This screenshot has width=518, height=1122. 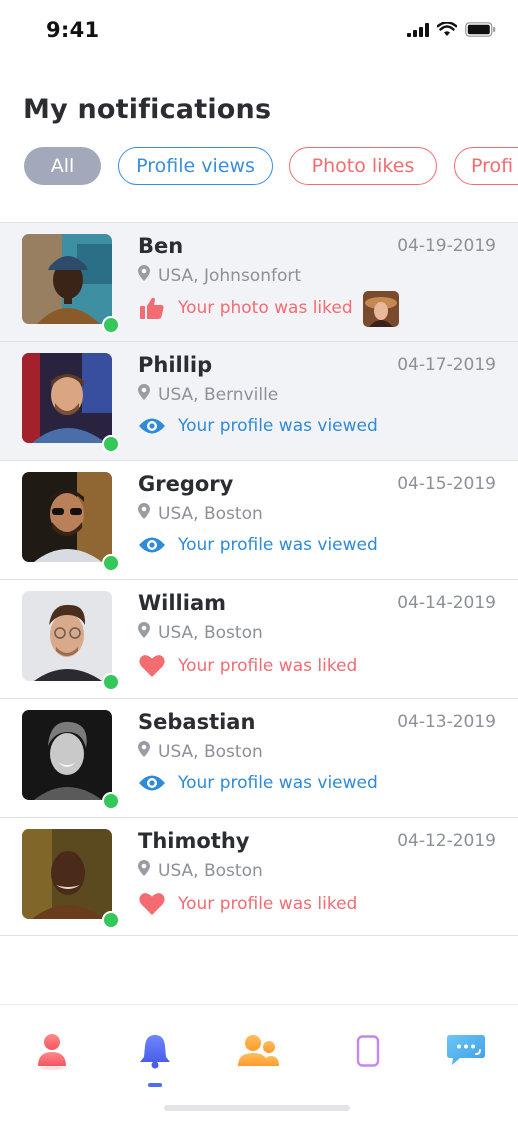 What do you see at coordinates (265, 308) in the screenshot?
I see `event-text: Your photo was liked` at bounding box center [265, 308].